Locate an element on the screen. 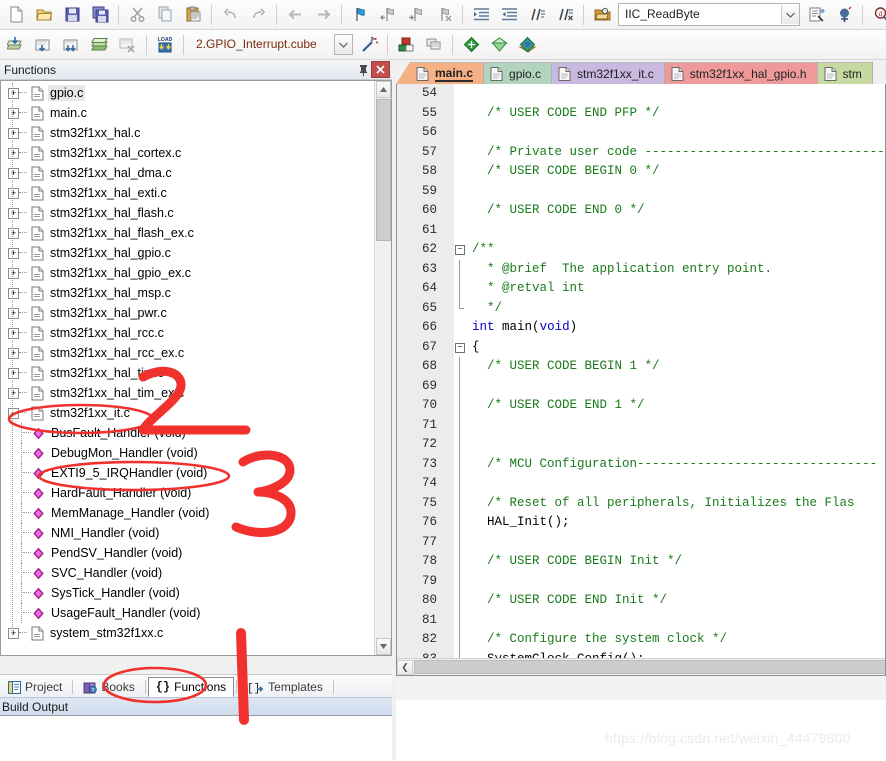 The image size is (886, 761). code-line: 62 −/** is located at coordinates (641, 250).